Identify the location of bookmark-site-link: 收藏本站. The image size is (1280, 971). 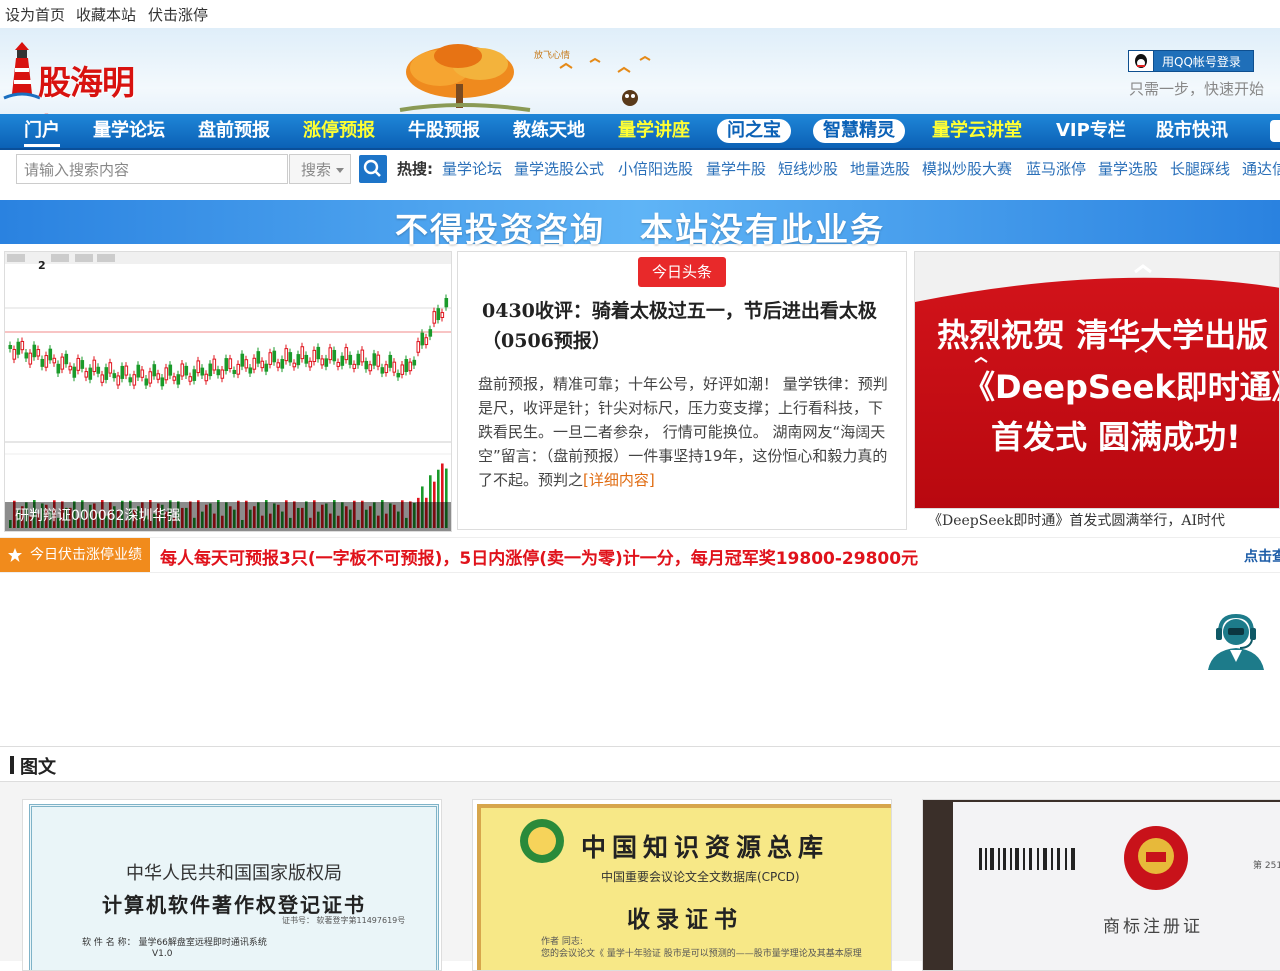
(106, 14).